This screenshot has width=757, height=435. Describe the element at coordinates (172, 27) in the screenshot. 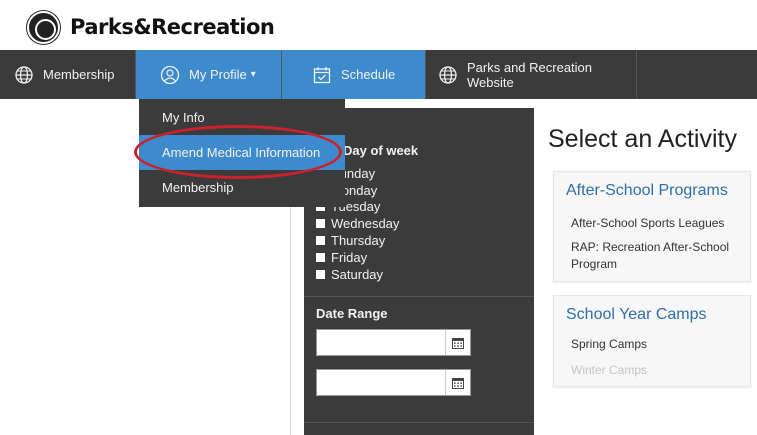

I see `logo-text: Parks&Recreation` at that location.